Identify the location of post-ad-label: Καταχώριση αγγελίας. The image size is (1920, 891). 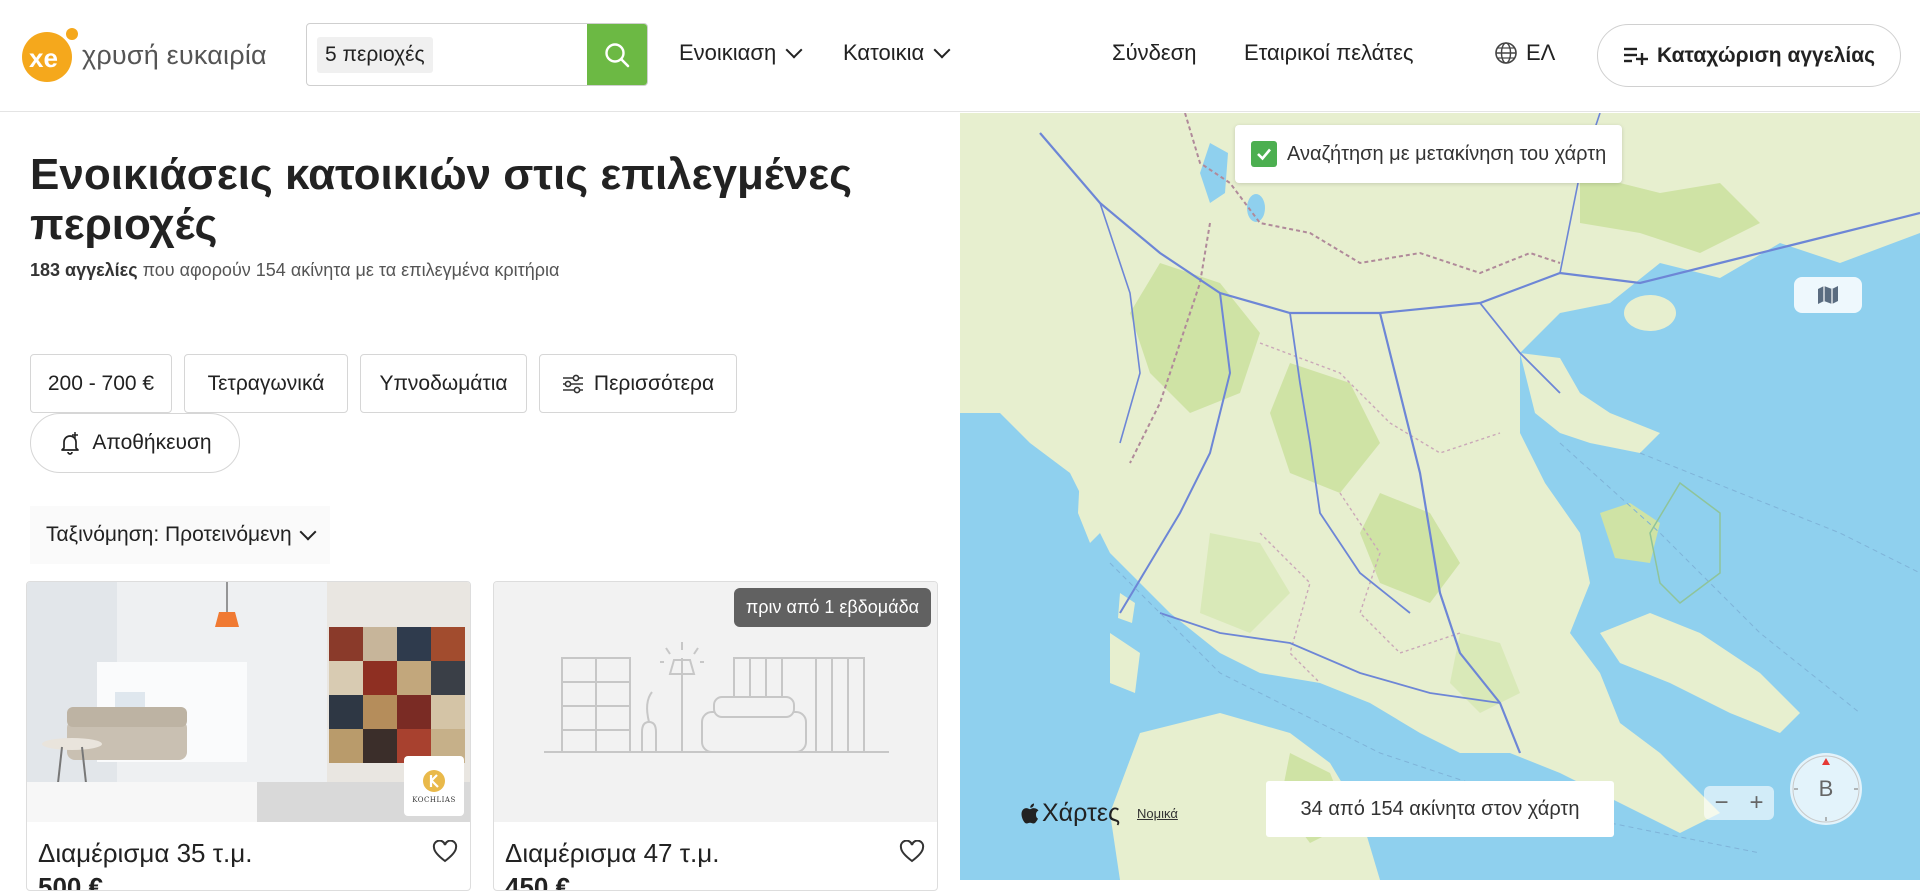
(1766, 55).